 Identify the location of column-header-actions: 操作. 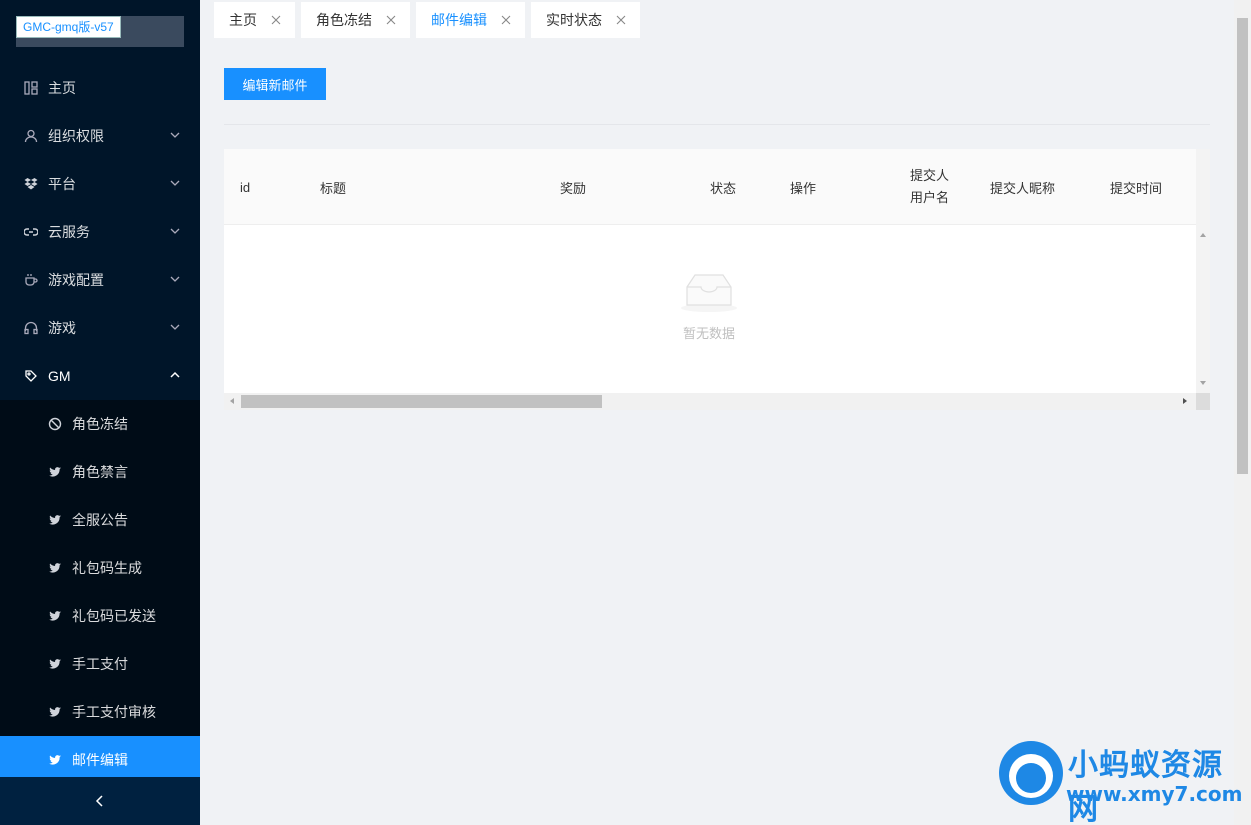
(803, 188).